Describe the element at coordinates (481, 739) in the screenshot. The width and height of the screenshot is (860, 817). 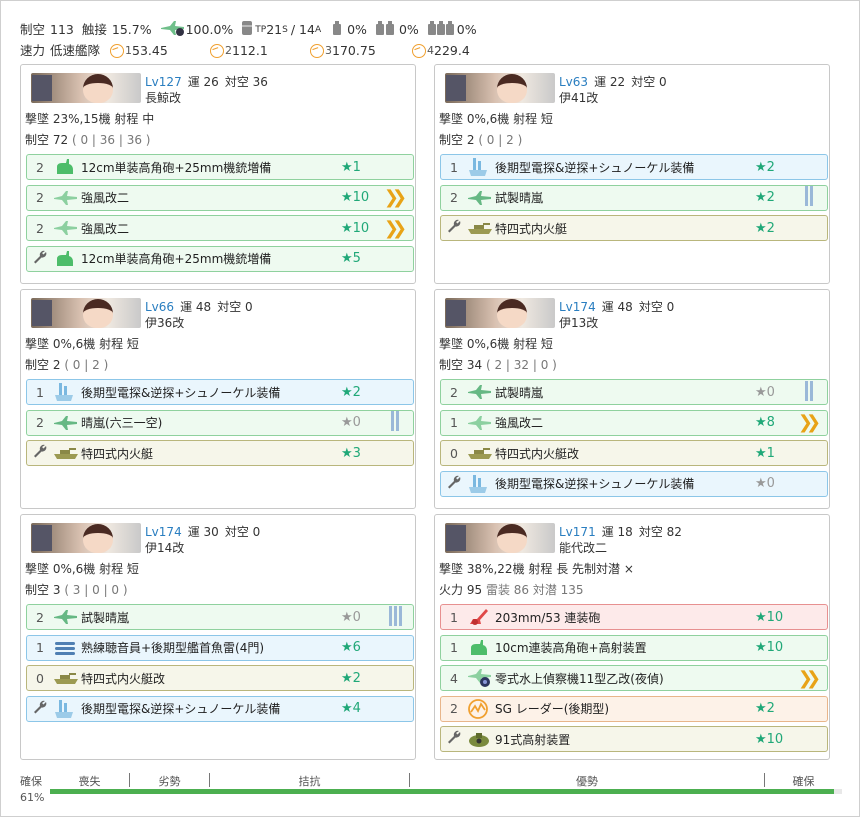
I see `aa-director-icon` at that location.